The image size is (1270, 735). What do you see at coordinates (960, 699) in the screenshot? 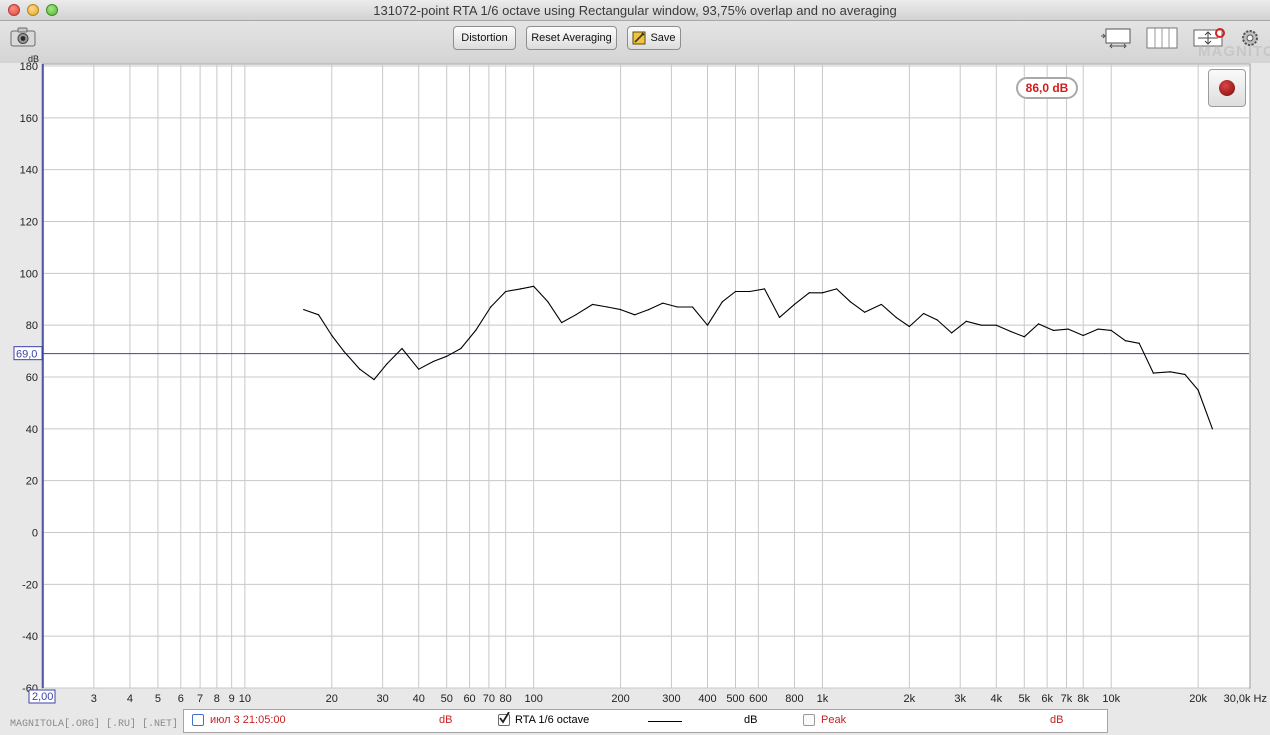
I see `x-tick-label: 3k` at bounding box center [960, 699].